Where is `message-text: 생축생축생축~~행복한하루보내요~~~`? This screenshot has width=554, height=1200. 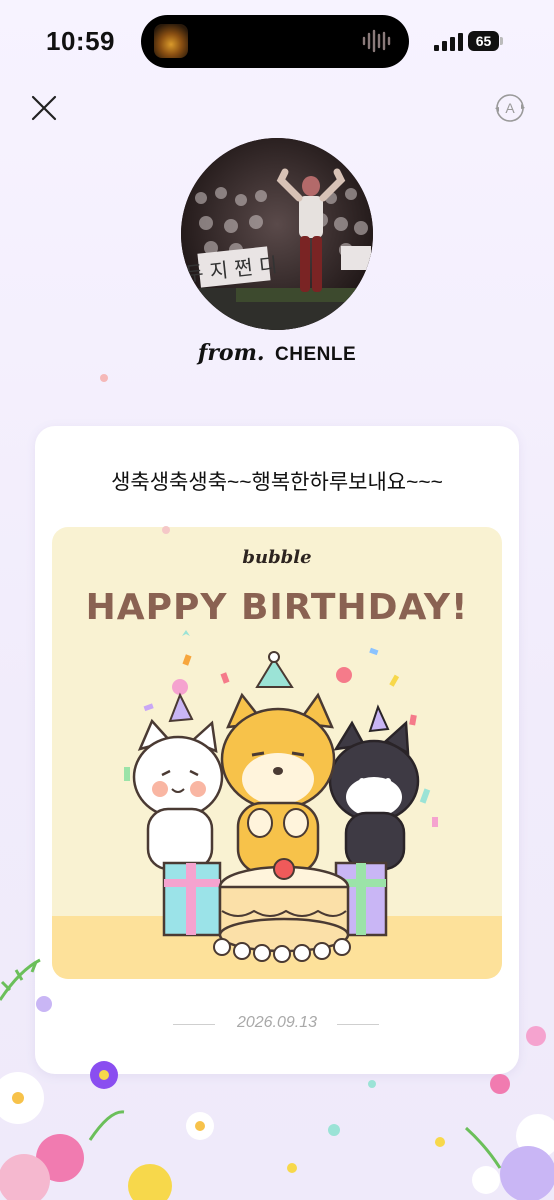
message-text: 생축생축생축~~행복한하루보내요~~~ is located at coordinates (277, 482).